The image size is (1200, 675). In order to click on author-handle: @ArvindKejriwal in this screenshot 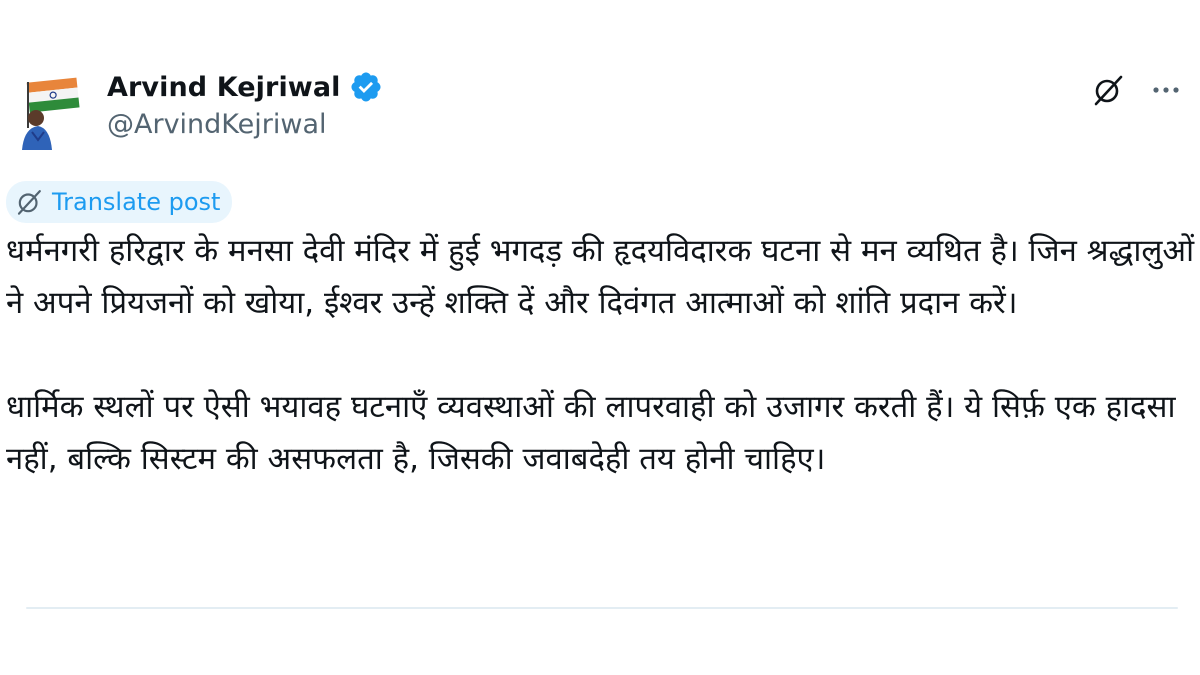, I will do `click(217, 124)`.